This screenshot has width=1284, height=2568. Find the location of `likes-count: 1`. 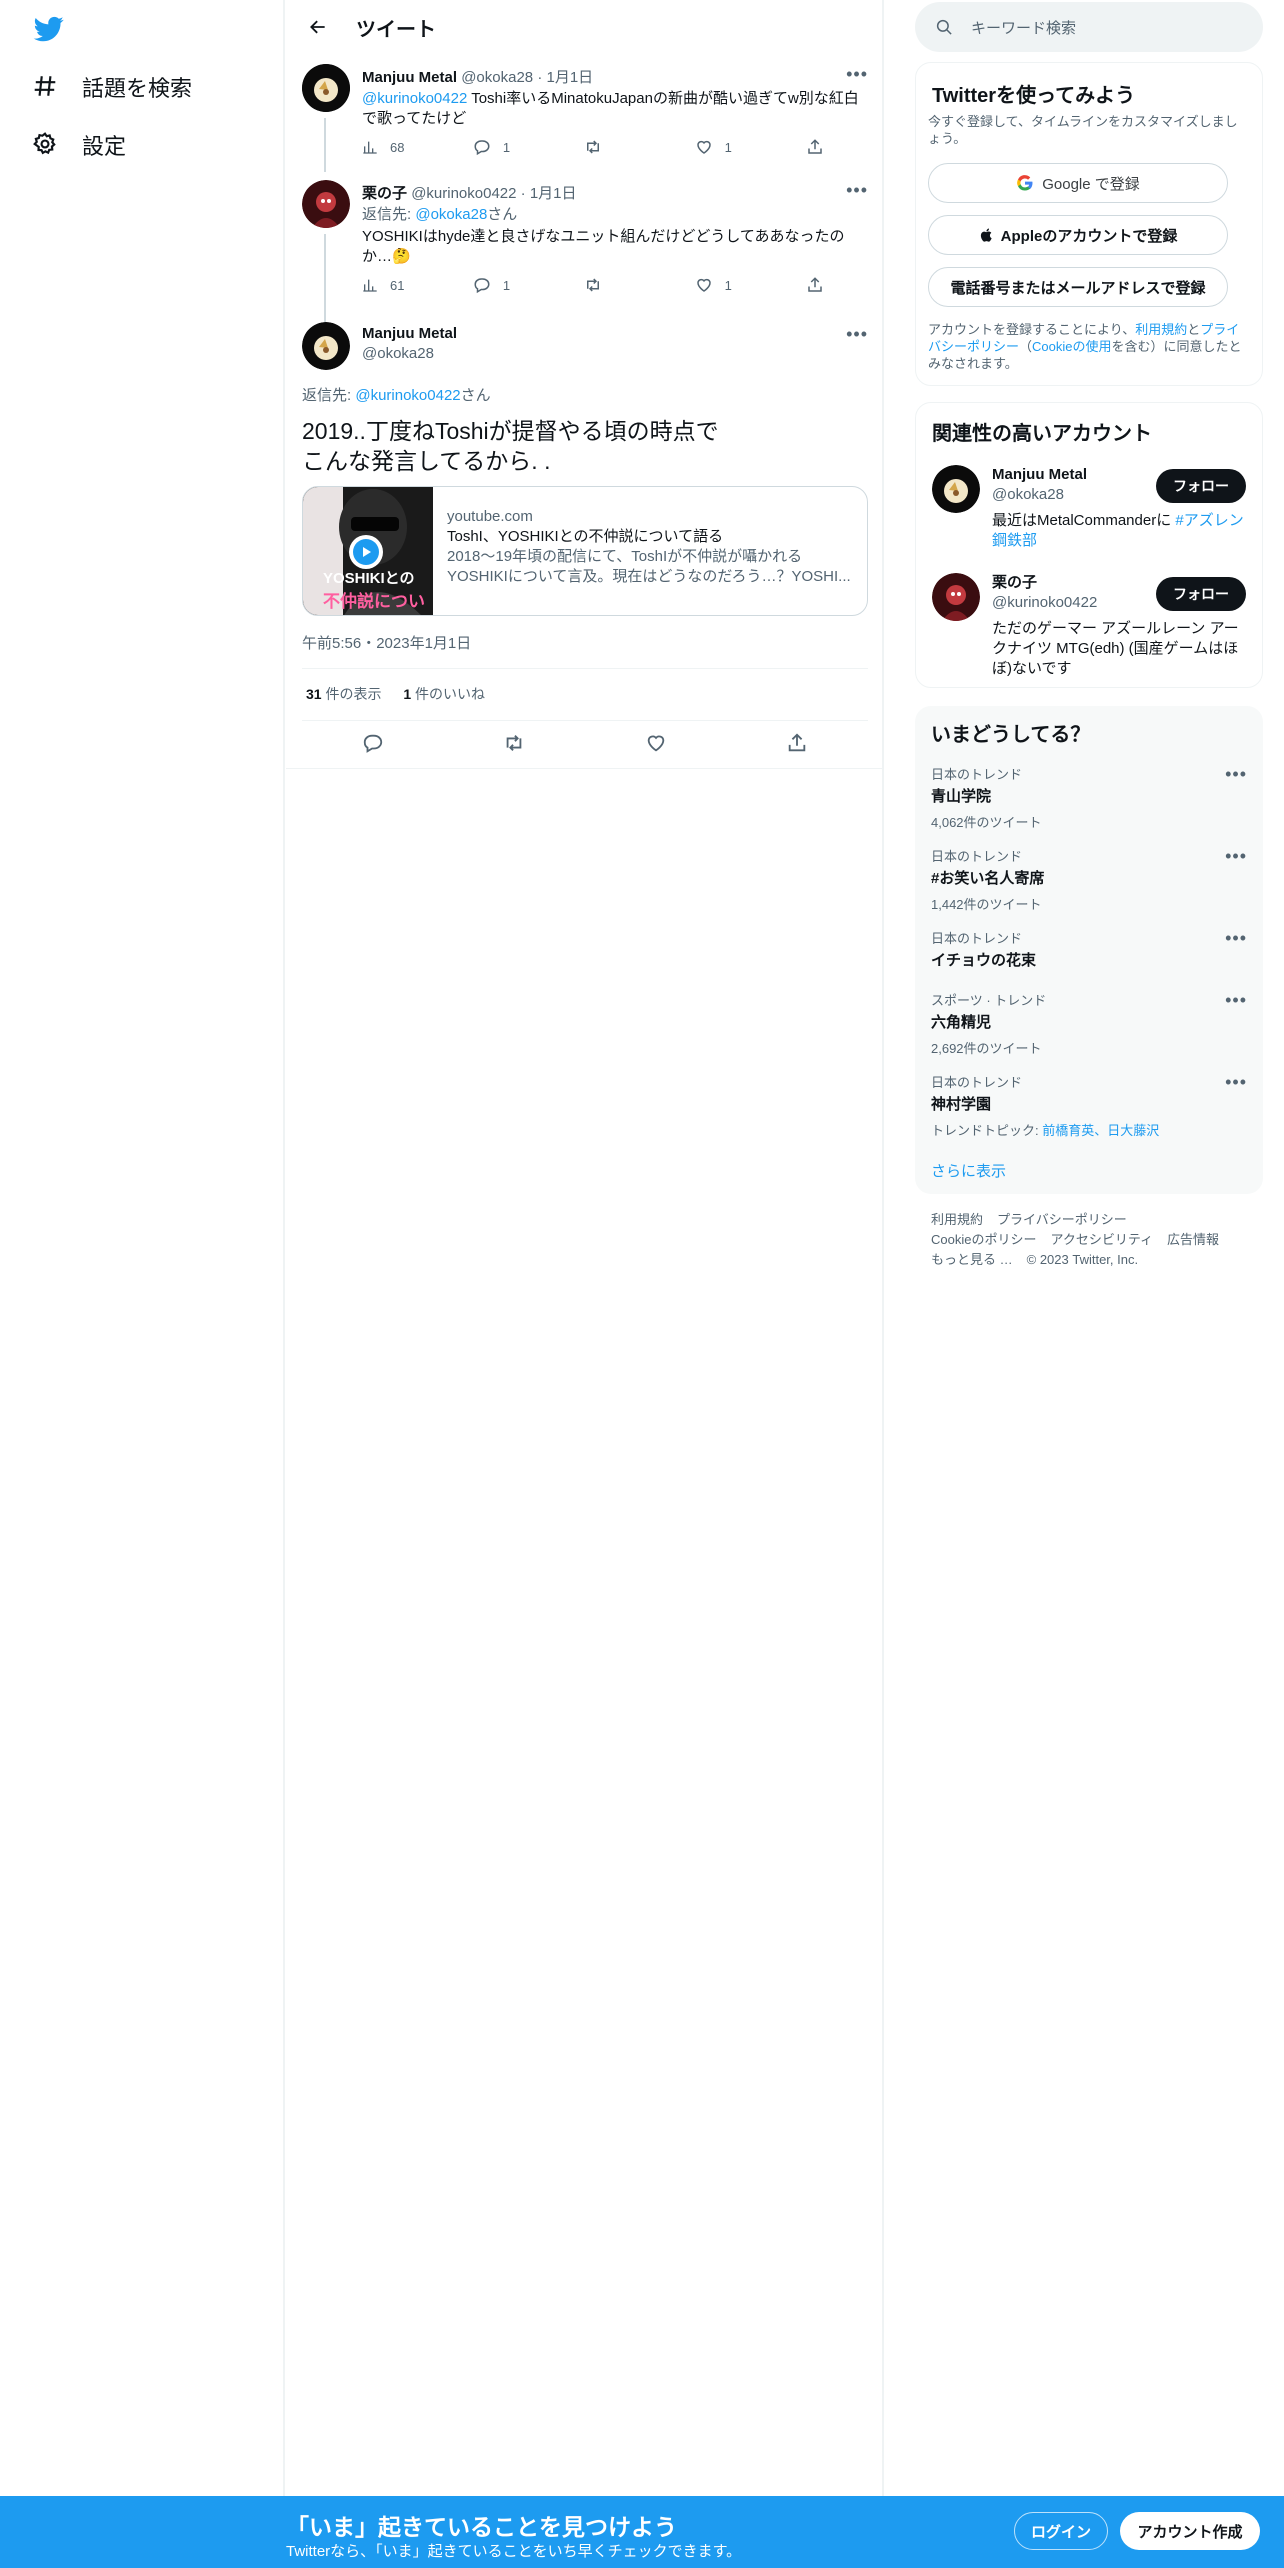

likes-count: 1 is located at coordinates (407, 694).